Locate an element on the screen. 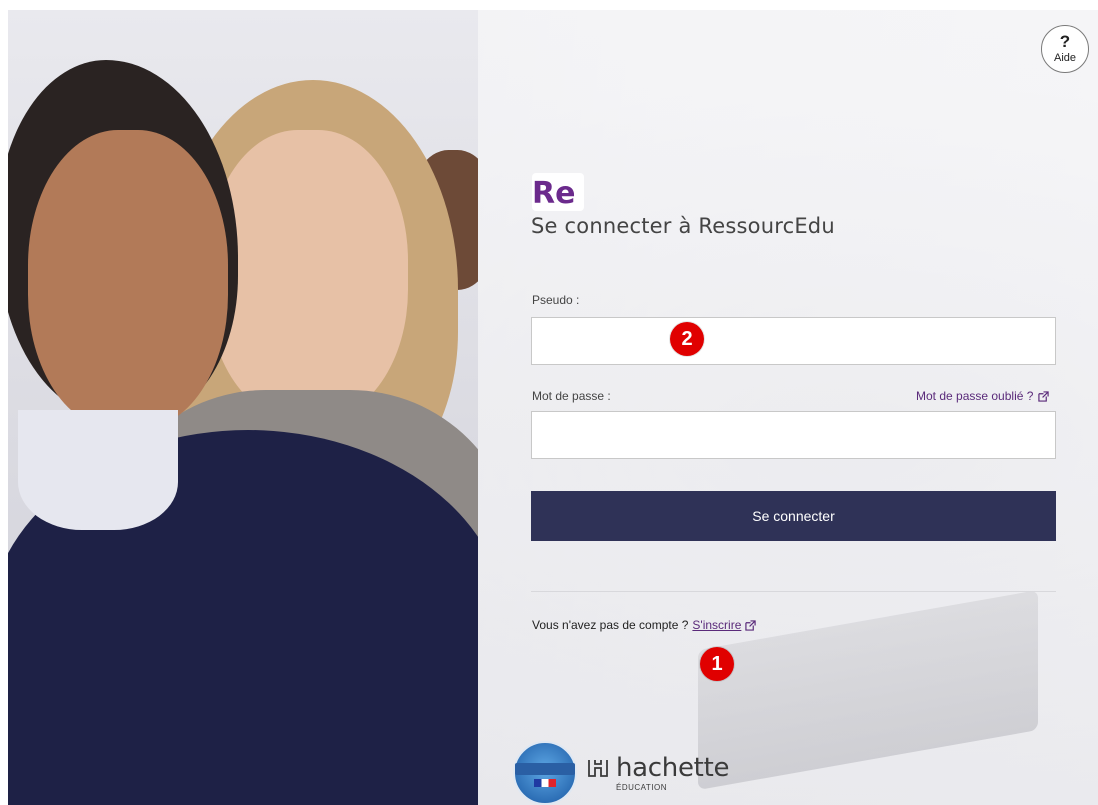 This screenshot has width=1098, height=805. register-row: Vous n'avez pas de compte ? S'inscrire is located at coordinates (644, 625).